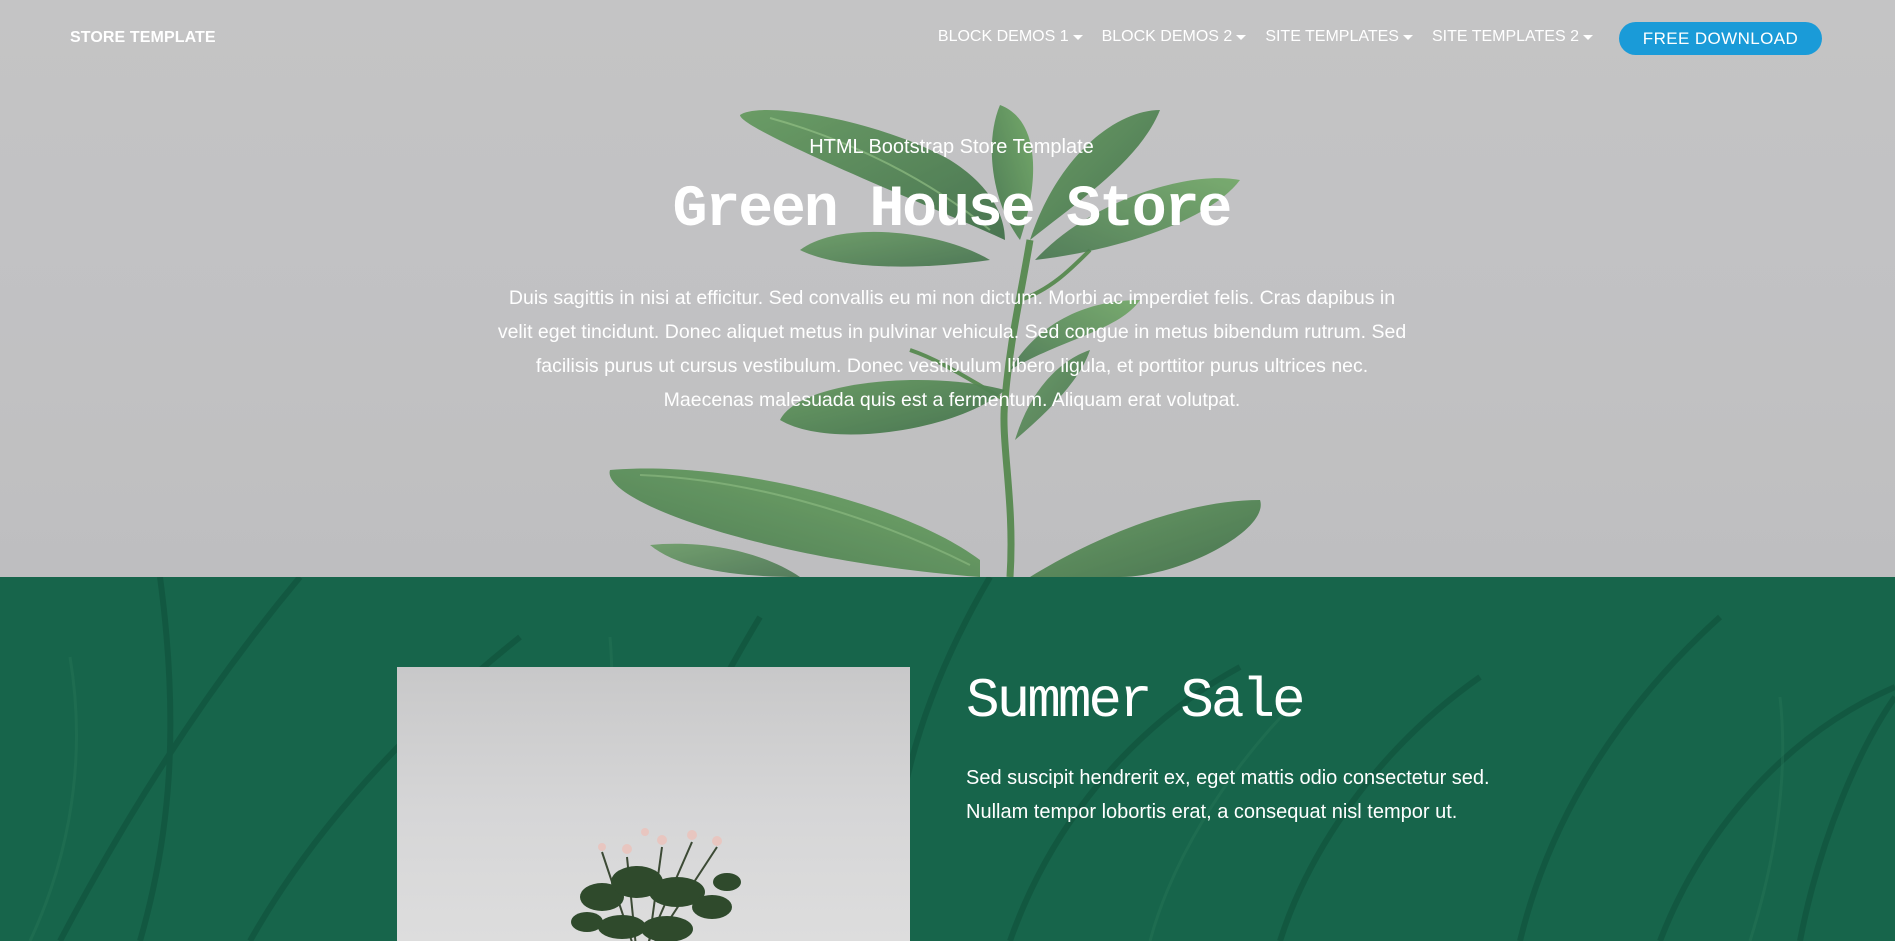 This screenshot has width=1895, height=941. Describe the element at coordinates (1136, 701) in the screenshot. I see `sale-heading: Summer Sale` at that location.